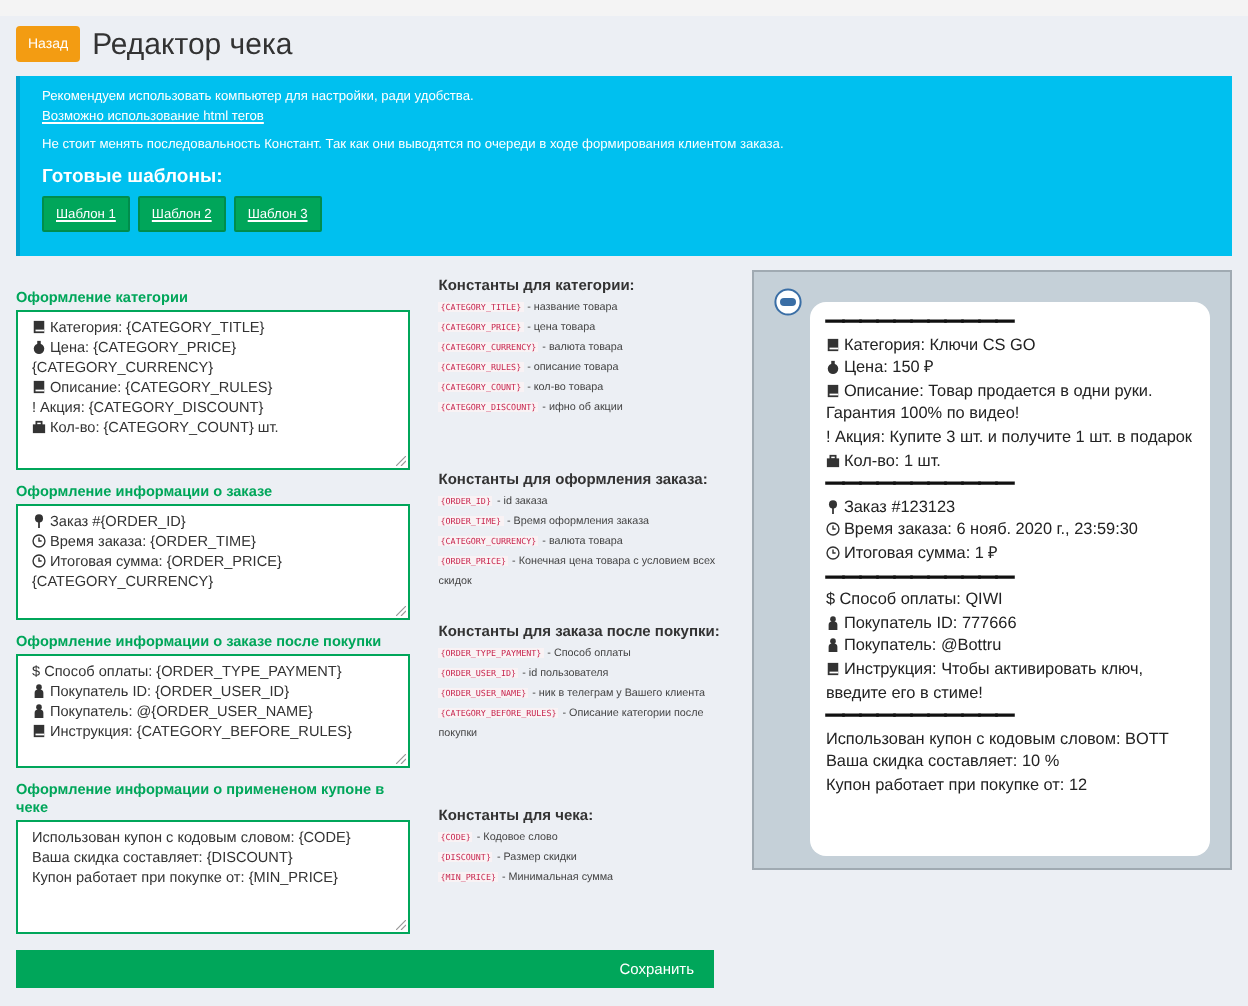  What do you see at coordinates (1009, 345) in the screenshot?
I see `message-line: Категория: Ключи CS GO` at bounding box center [1009, 345].